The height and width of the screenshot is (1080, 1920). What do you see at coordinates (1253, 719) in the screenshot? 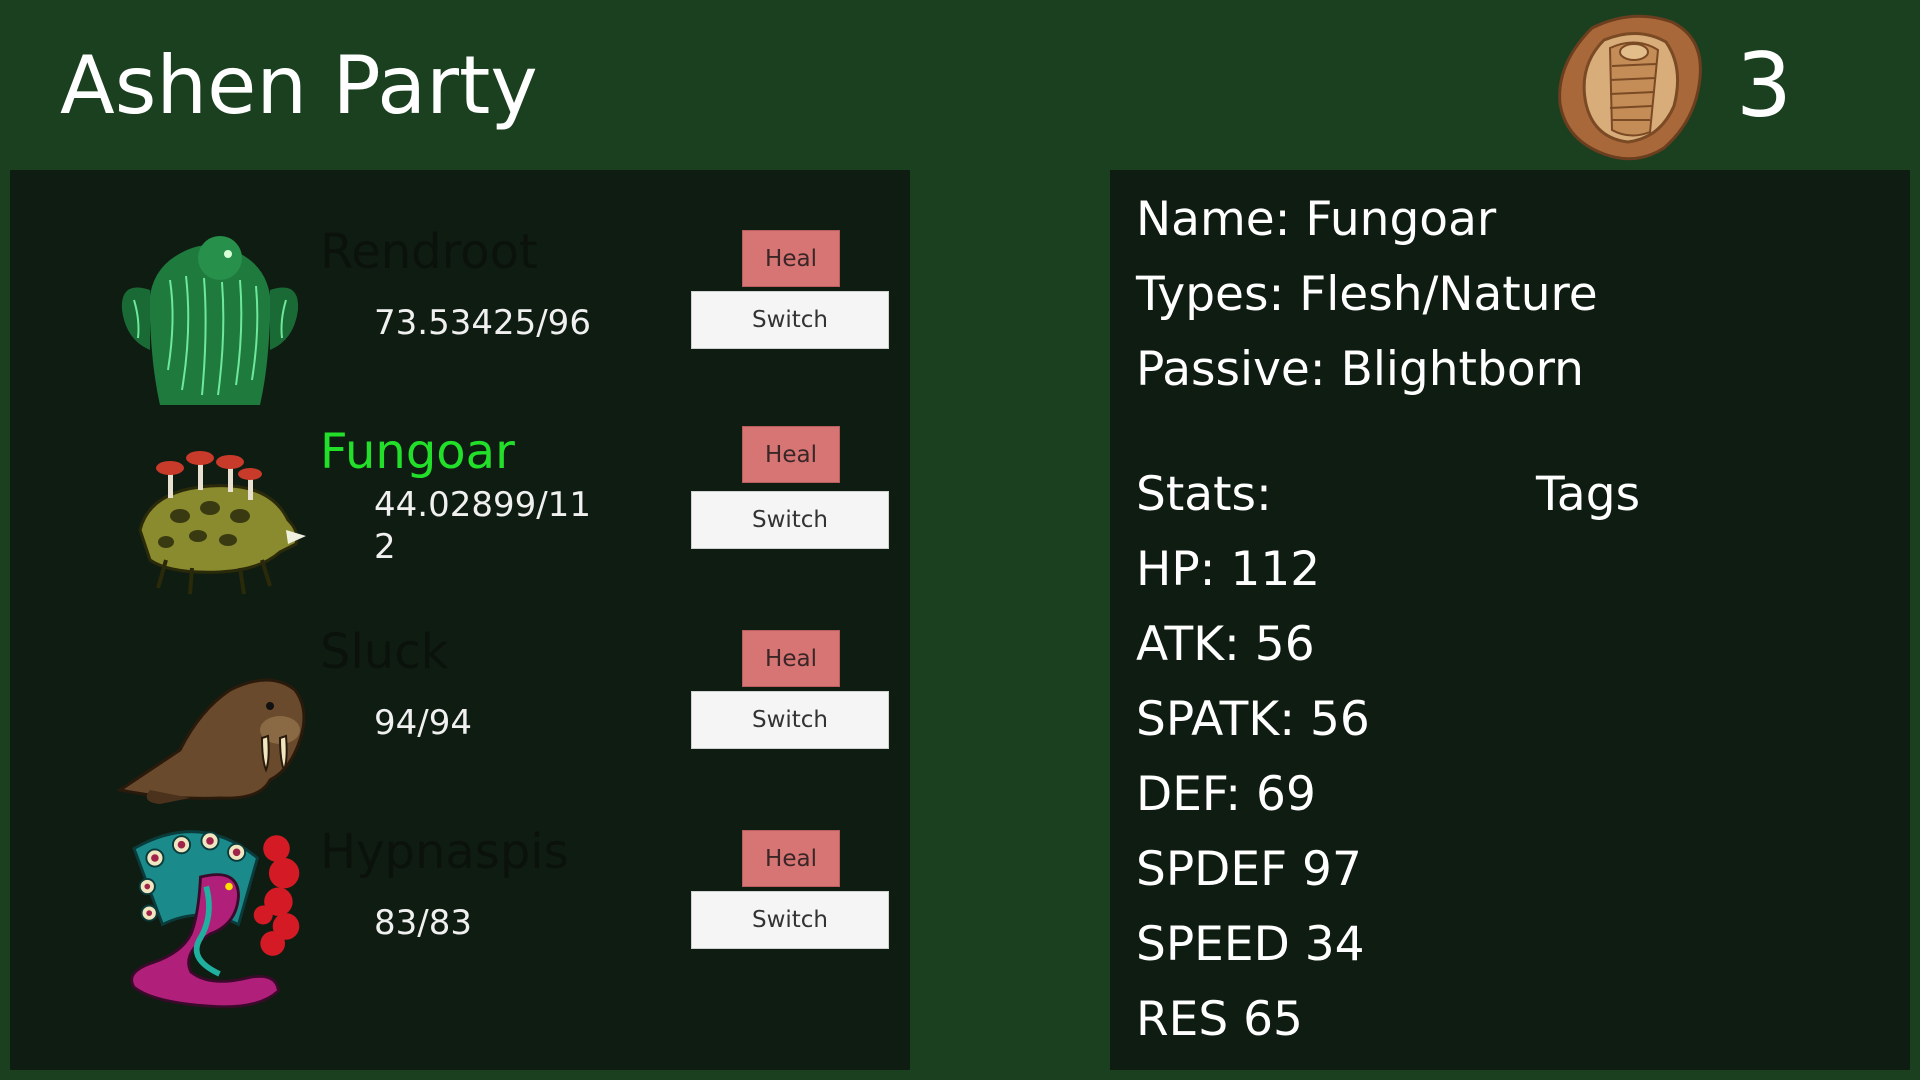
I see `stat-spatk: SPATK: 56` at bounding box center [1253, 719].